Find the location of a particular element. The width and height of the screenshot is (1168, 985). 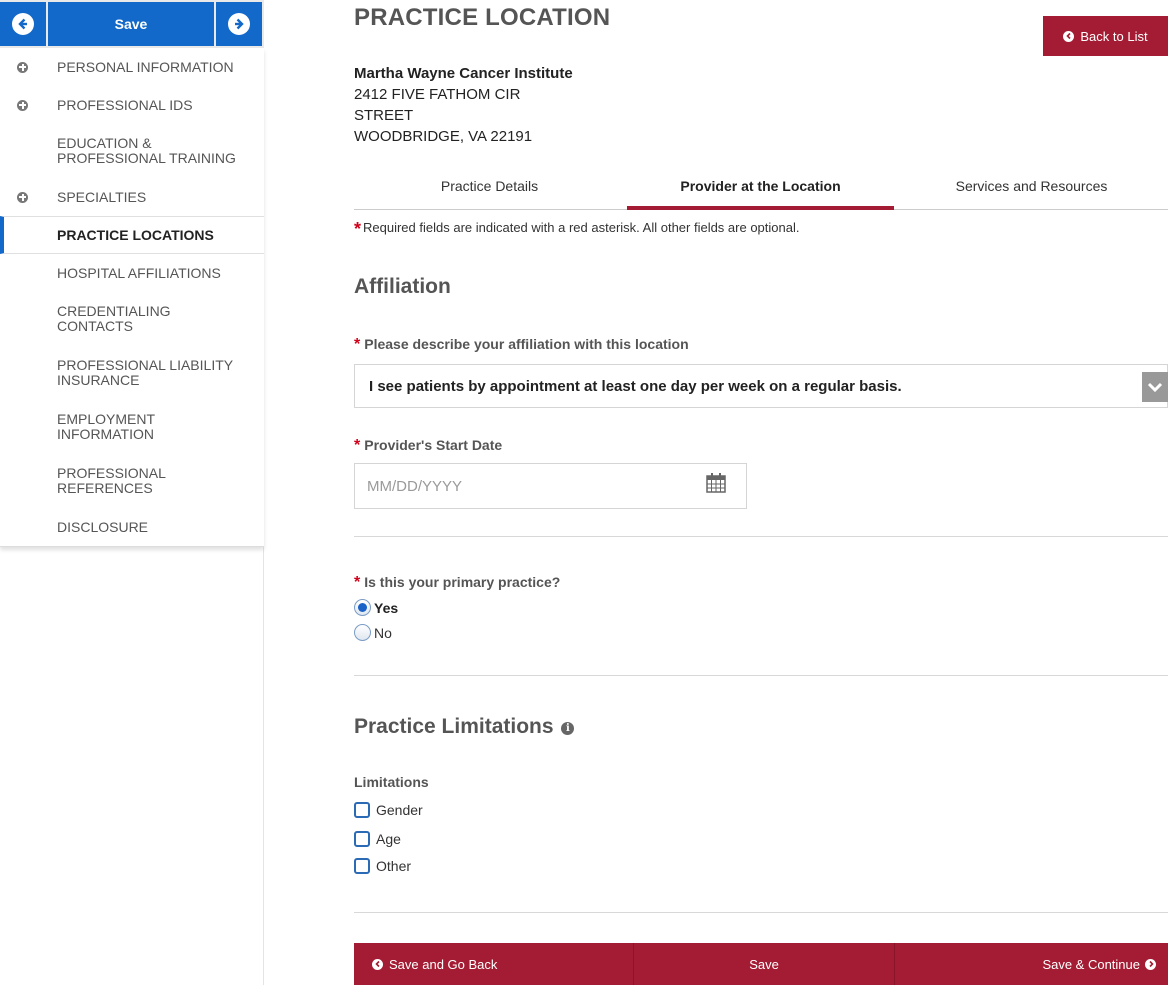

affiliation-section-title: Affiliation is located at coordinates (402, 286).